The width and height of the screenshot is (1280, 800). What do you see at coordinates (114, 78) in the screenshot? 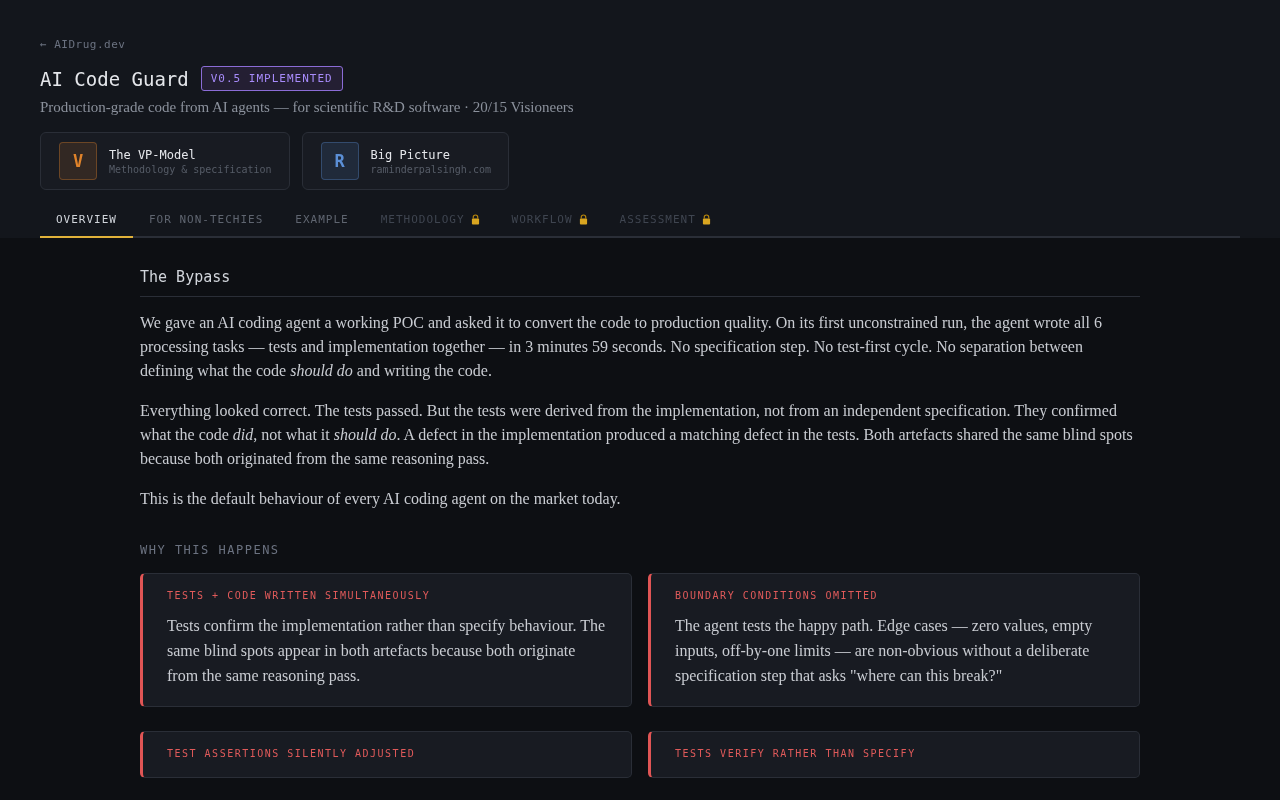
I see `page-title: AI Code Guard` at bounding box center [114, 78].